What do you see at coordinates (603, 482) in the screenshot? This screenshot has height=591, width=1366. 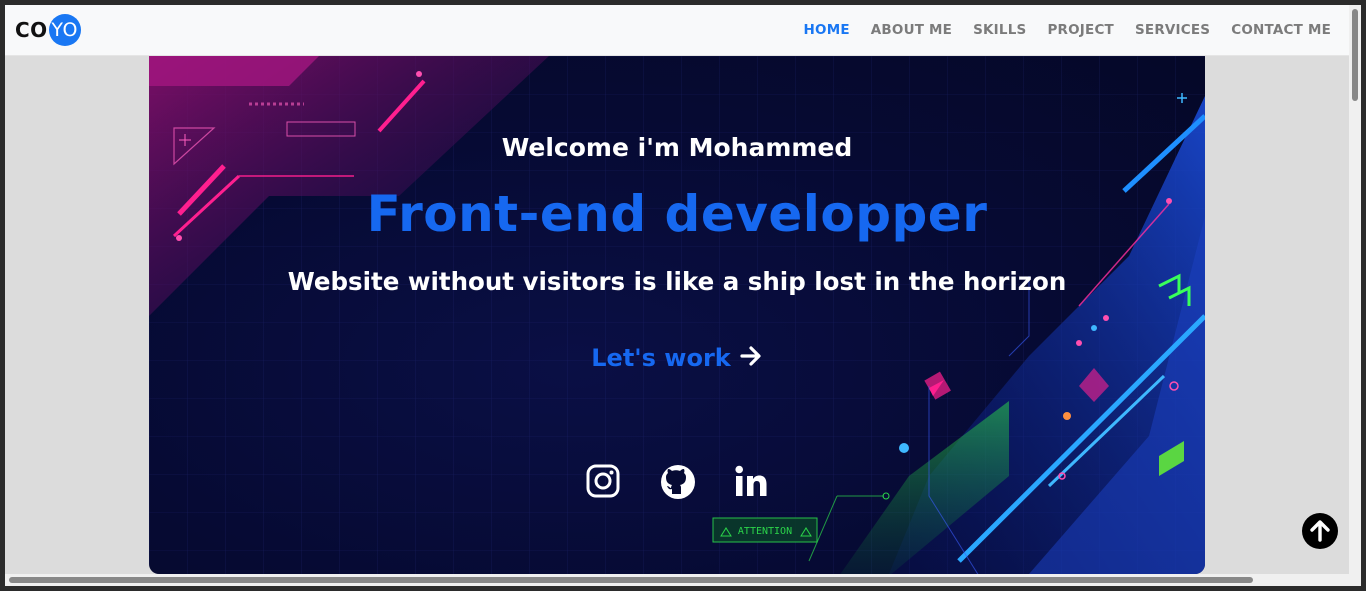 I see `instagram-icon` at bounding box center [603, 482].